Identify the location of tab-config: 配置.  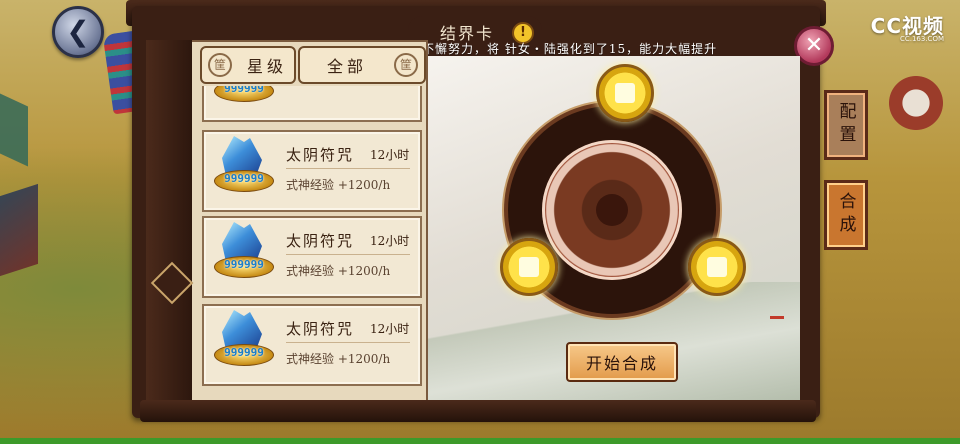
(846, 125).